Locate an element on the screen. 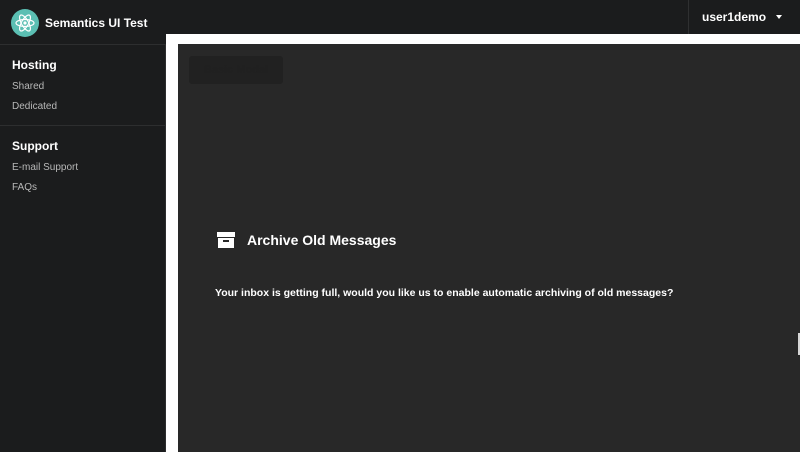 The width and height of the screenshot is (800, 452). brand: Semantics UI Test is located at coordinates (79, 23).